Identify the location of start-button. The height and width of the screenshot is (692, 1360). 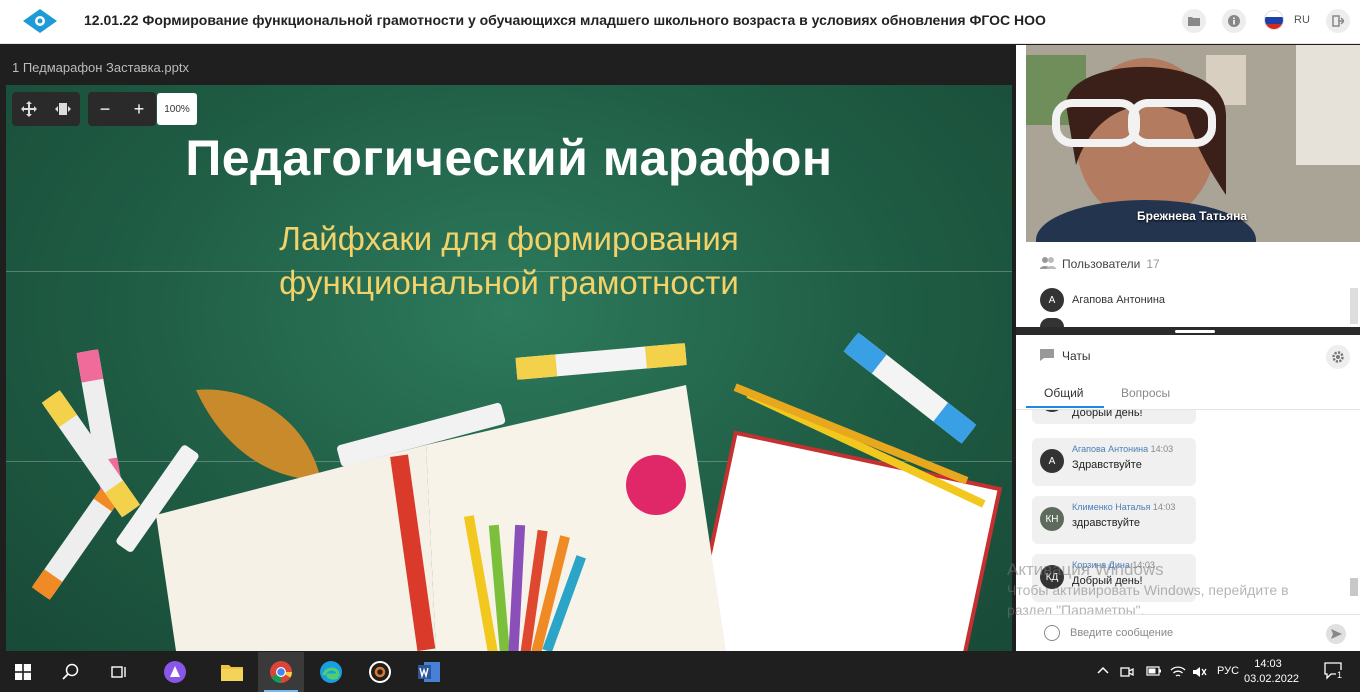
(23, 672).